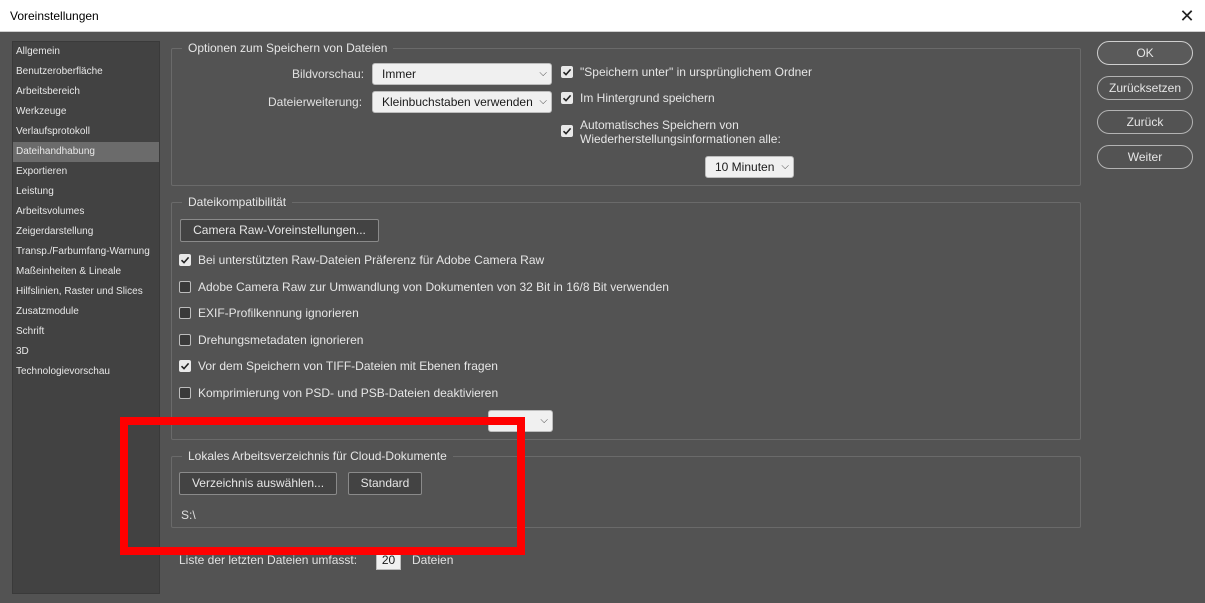 Image resolution: width=1205 pixels, height=603 pixels. I want to click on sidebar-item: Exportieren, so click(86, 172).